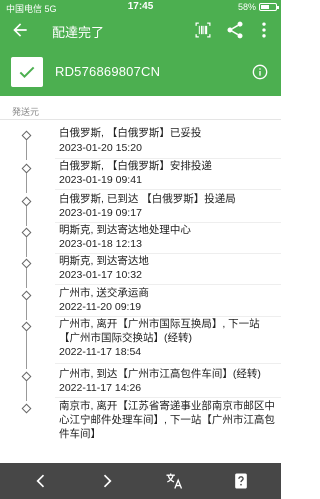 This screenshot has width=320, height=499. What do you see at coordinates (100, 275) in the screenshot?
I see `event-time: 2023-01-17 10:32` at bounding box center [100, 275].